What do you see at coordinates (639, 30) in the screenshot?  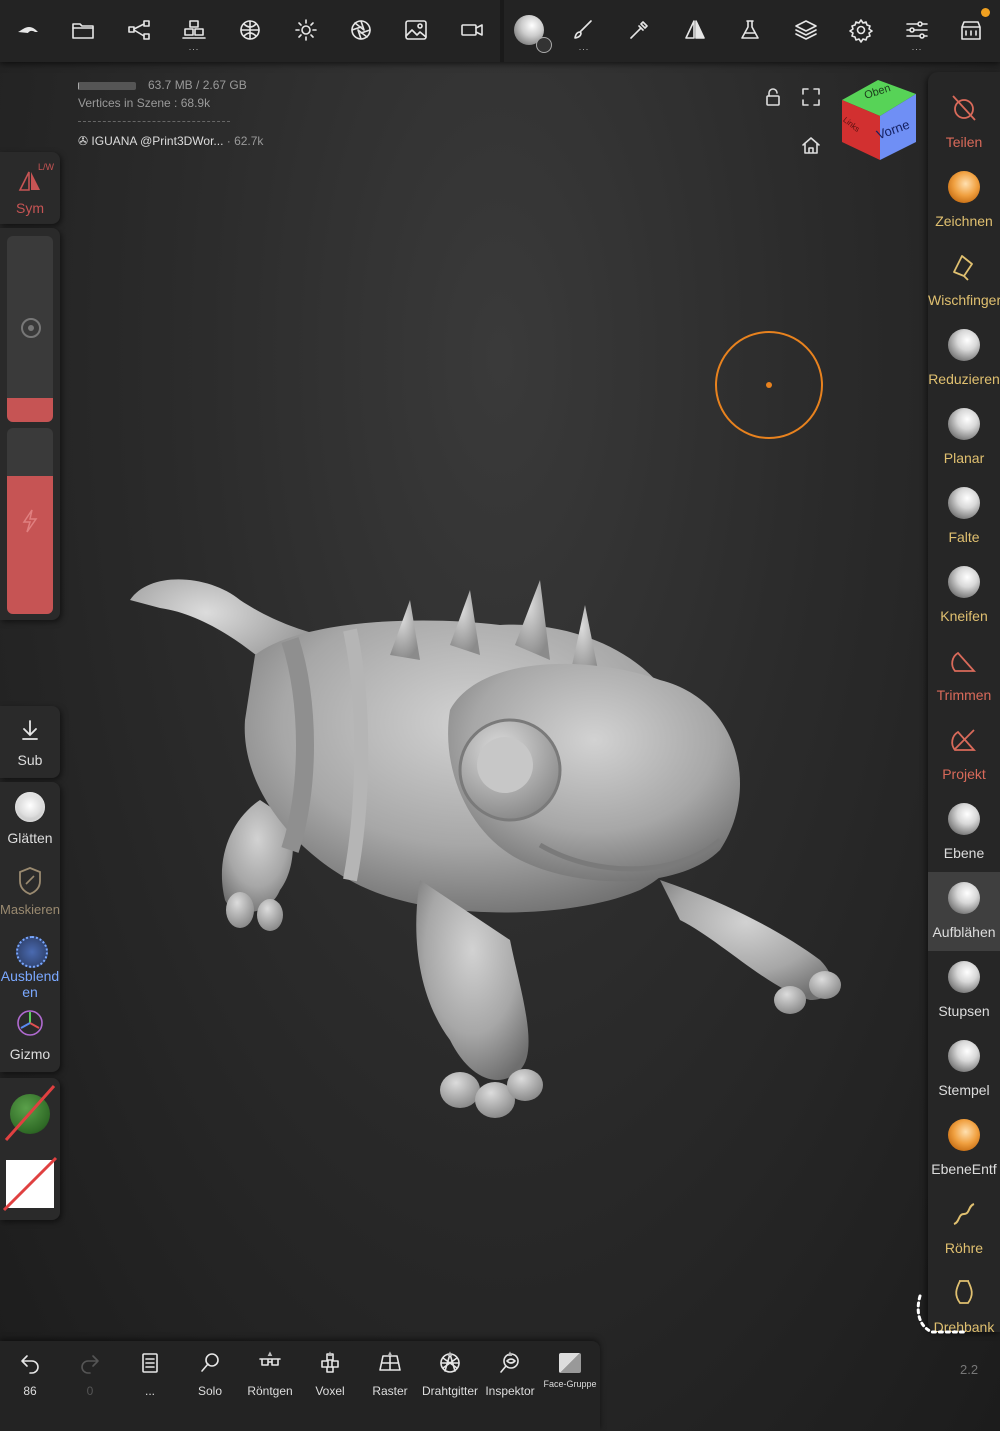 I see `stroke-tool-icon` at bounding box center [639, 30].